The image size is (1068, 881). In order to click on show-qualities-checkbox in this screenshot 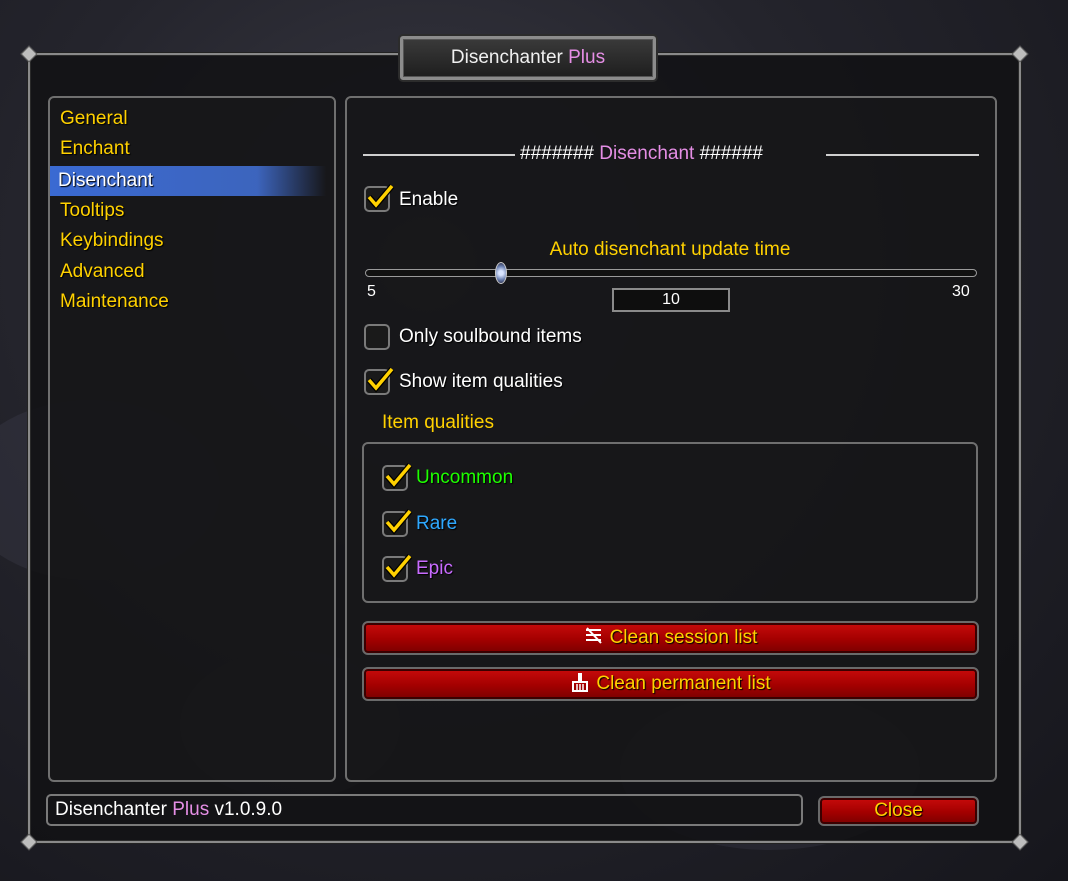, I will do `click(379, 381)`.